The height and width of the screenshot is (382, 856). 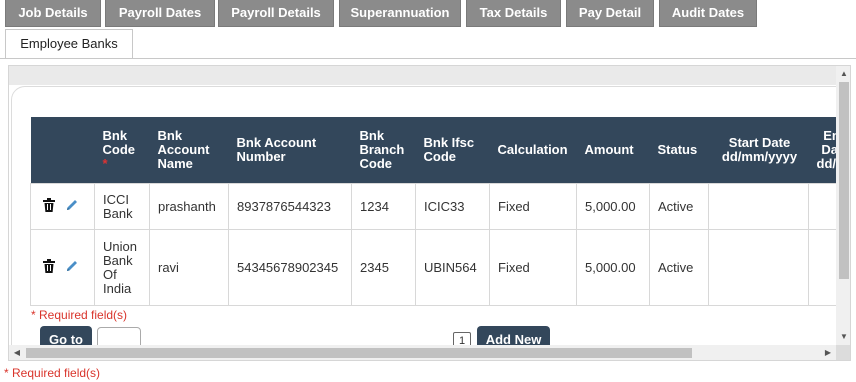 I want to click on panel-header-strip, so click(x=422, y=75).